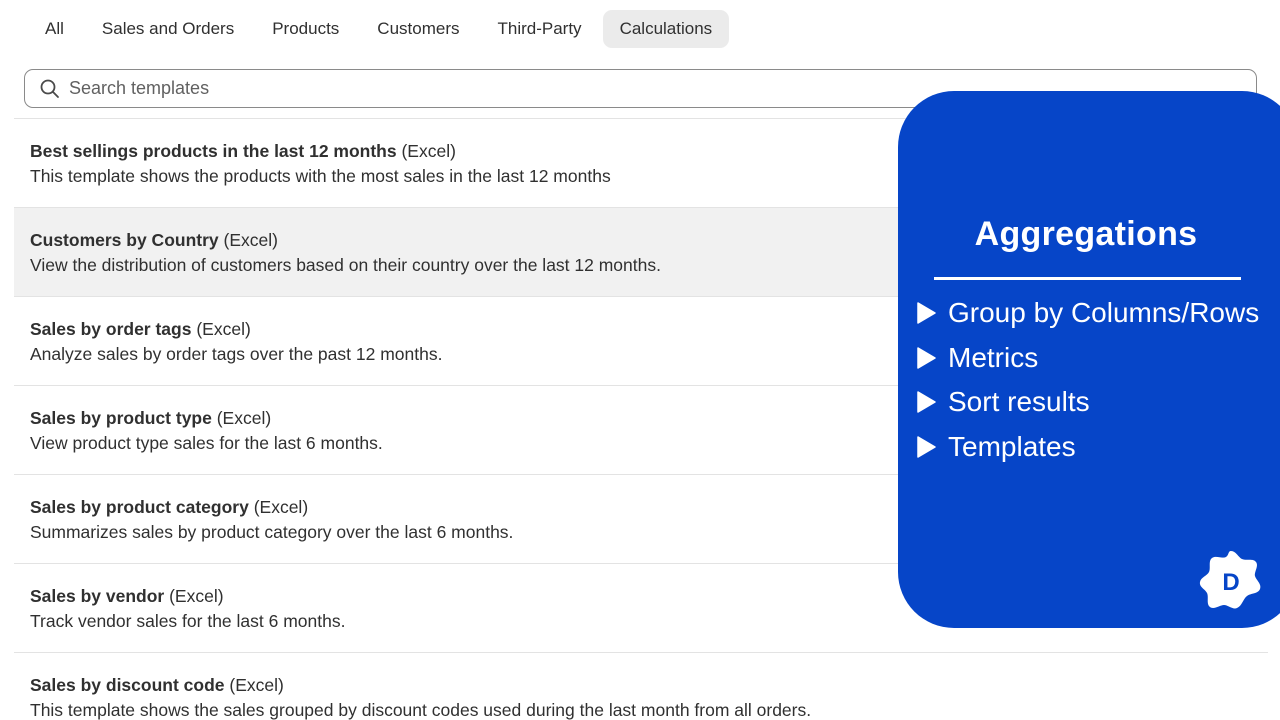 Image resolution: width=1280 pixels, height=720 pixels. What do you see at coordinates (1087, 278) in the screenshot?
I see `panel-divider` at bounding box center [1087, 278].